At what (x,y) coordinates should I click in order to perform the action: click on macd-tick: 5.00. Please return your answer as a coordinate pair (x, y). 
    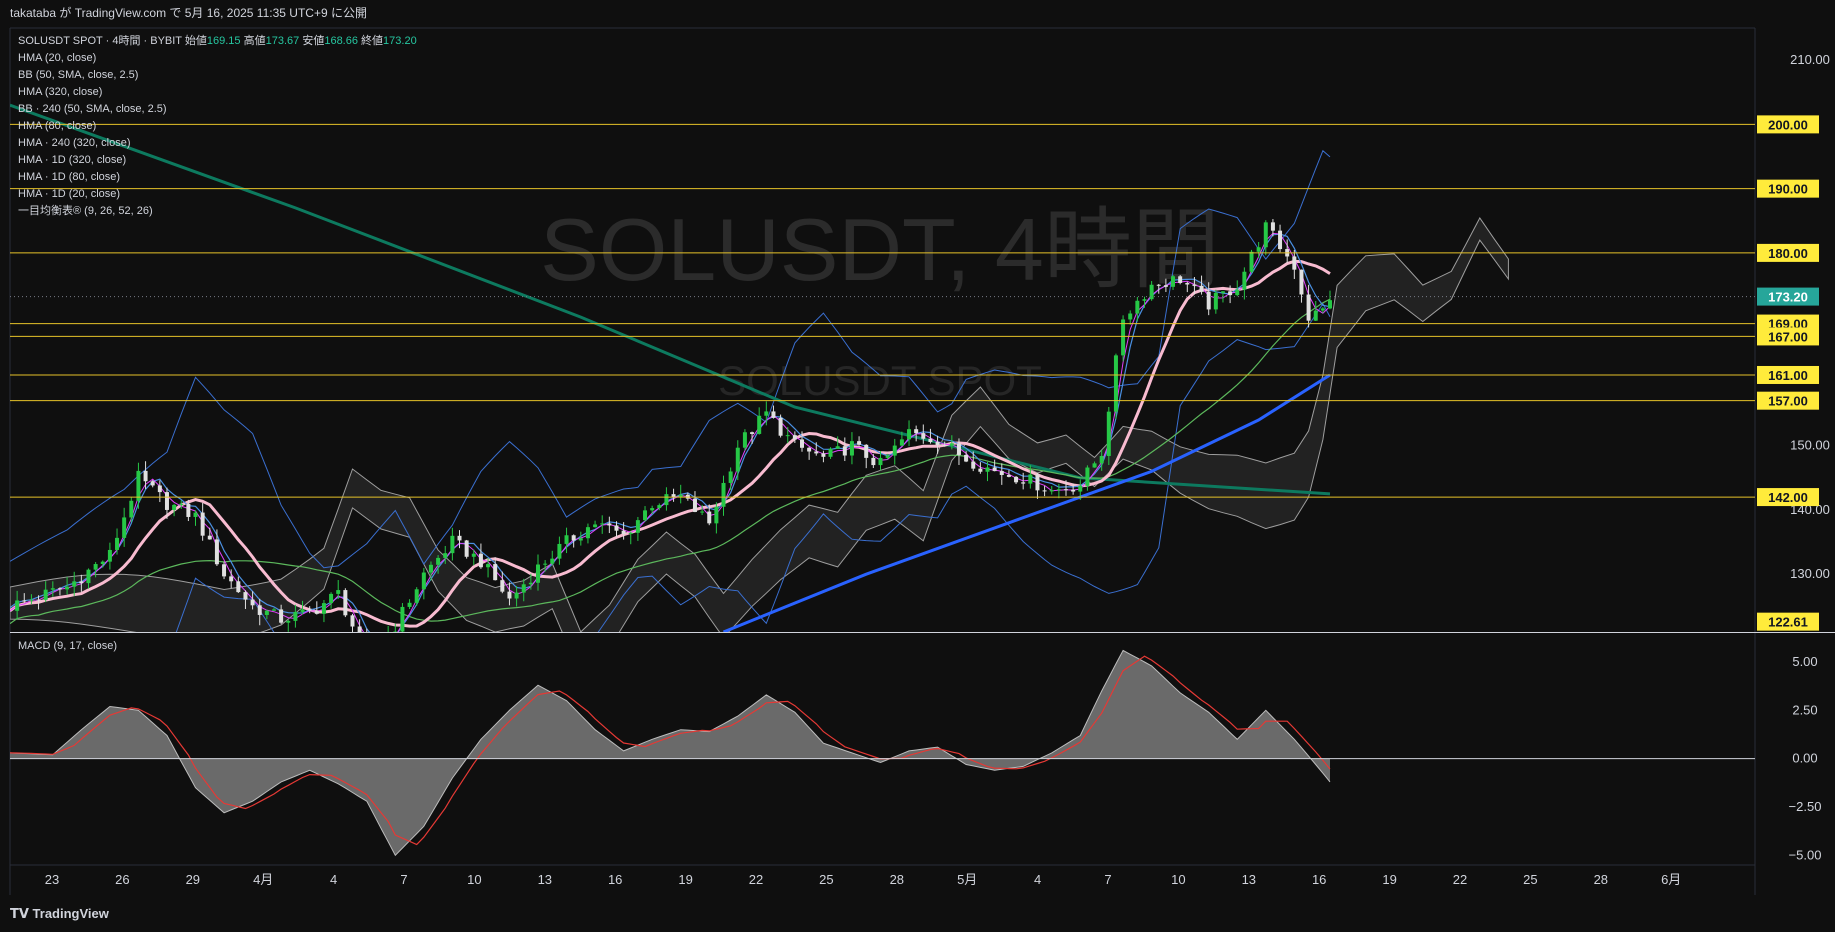
    Looking at the image, I should click on (1804, 661).